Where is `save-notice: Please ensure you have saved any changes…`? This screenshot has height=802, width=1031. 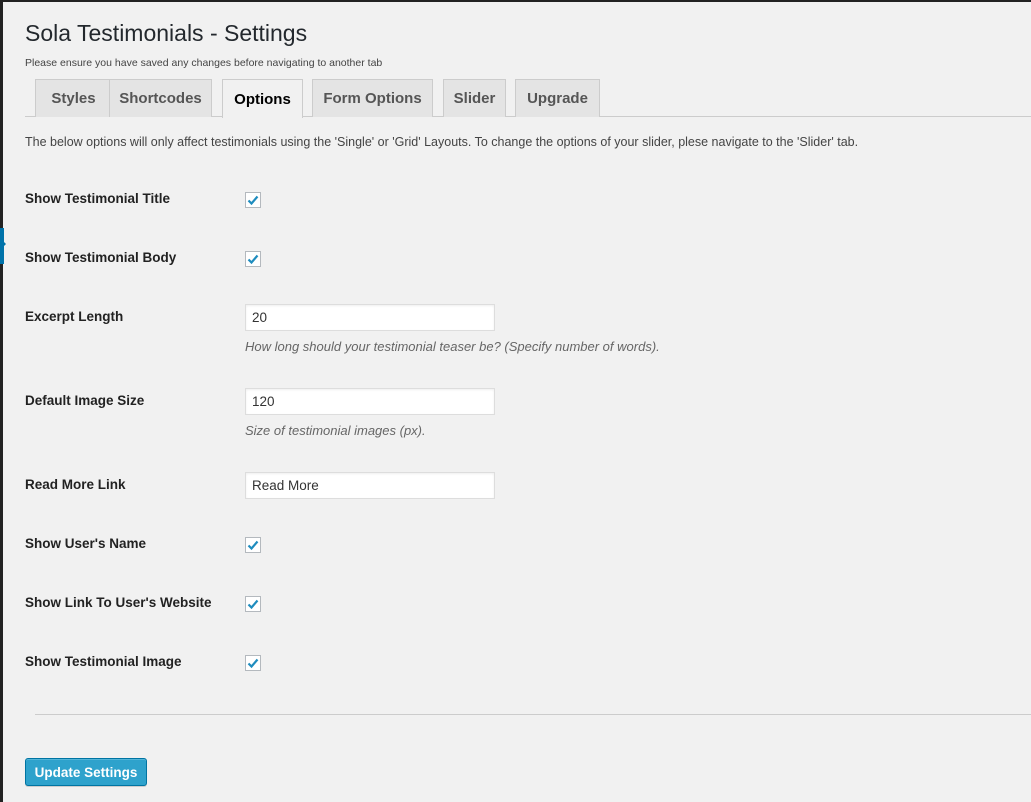
save-notice: Please ensure you have saved any changes… is located at coordinates (204, 63).